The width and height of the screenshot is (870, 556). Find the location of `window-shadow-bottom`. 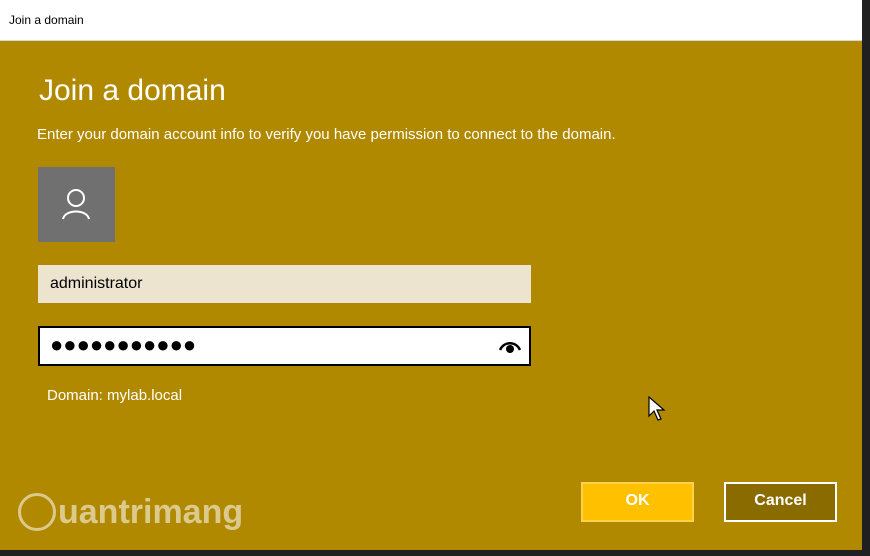

window-shadow-bottom is located at coordinates (435, 553).